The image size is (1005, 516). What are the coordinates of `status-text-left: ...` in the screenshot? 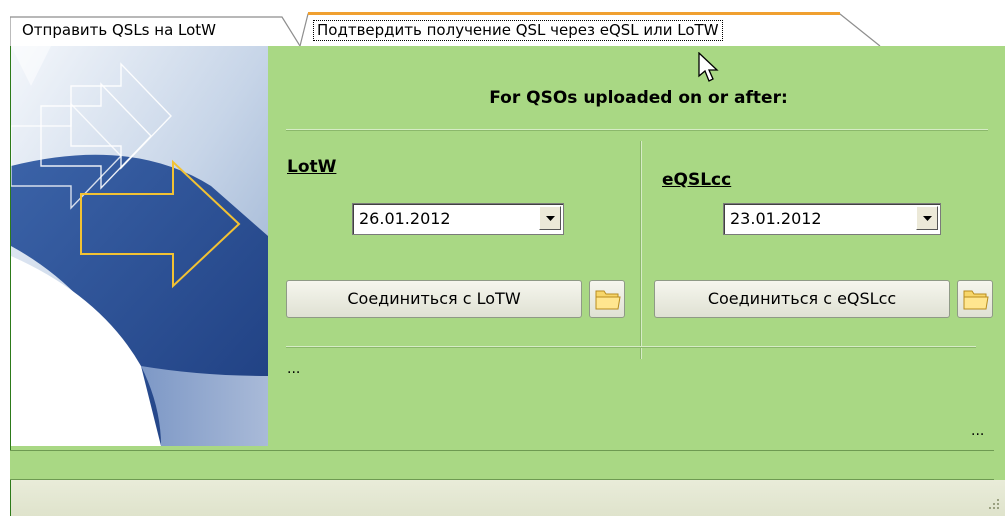 It's located at (294, 369).